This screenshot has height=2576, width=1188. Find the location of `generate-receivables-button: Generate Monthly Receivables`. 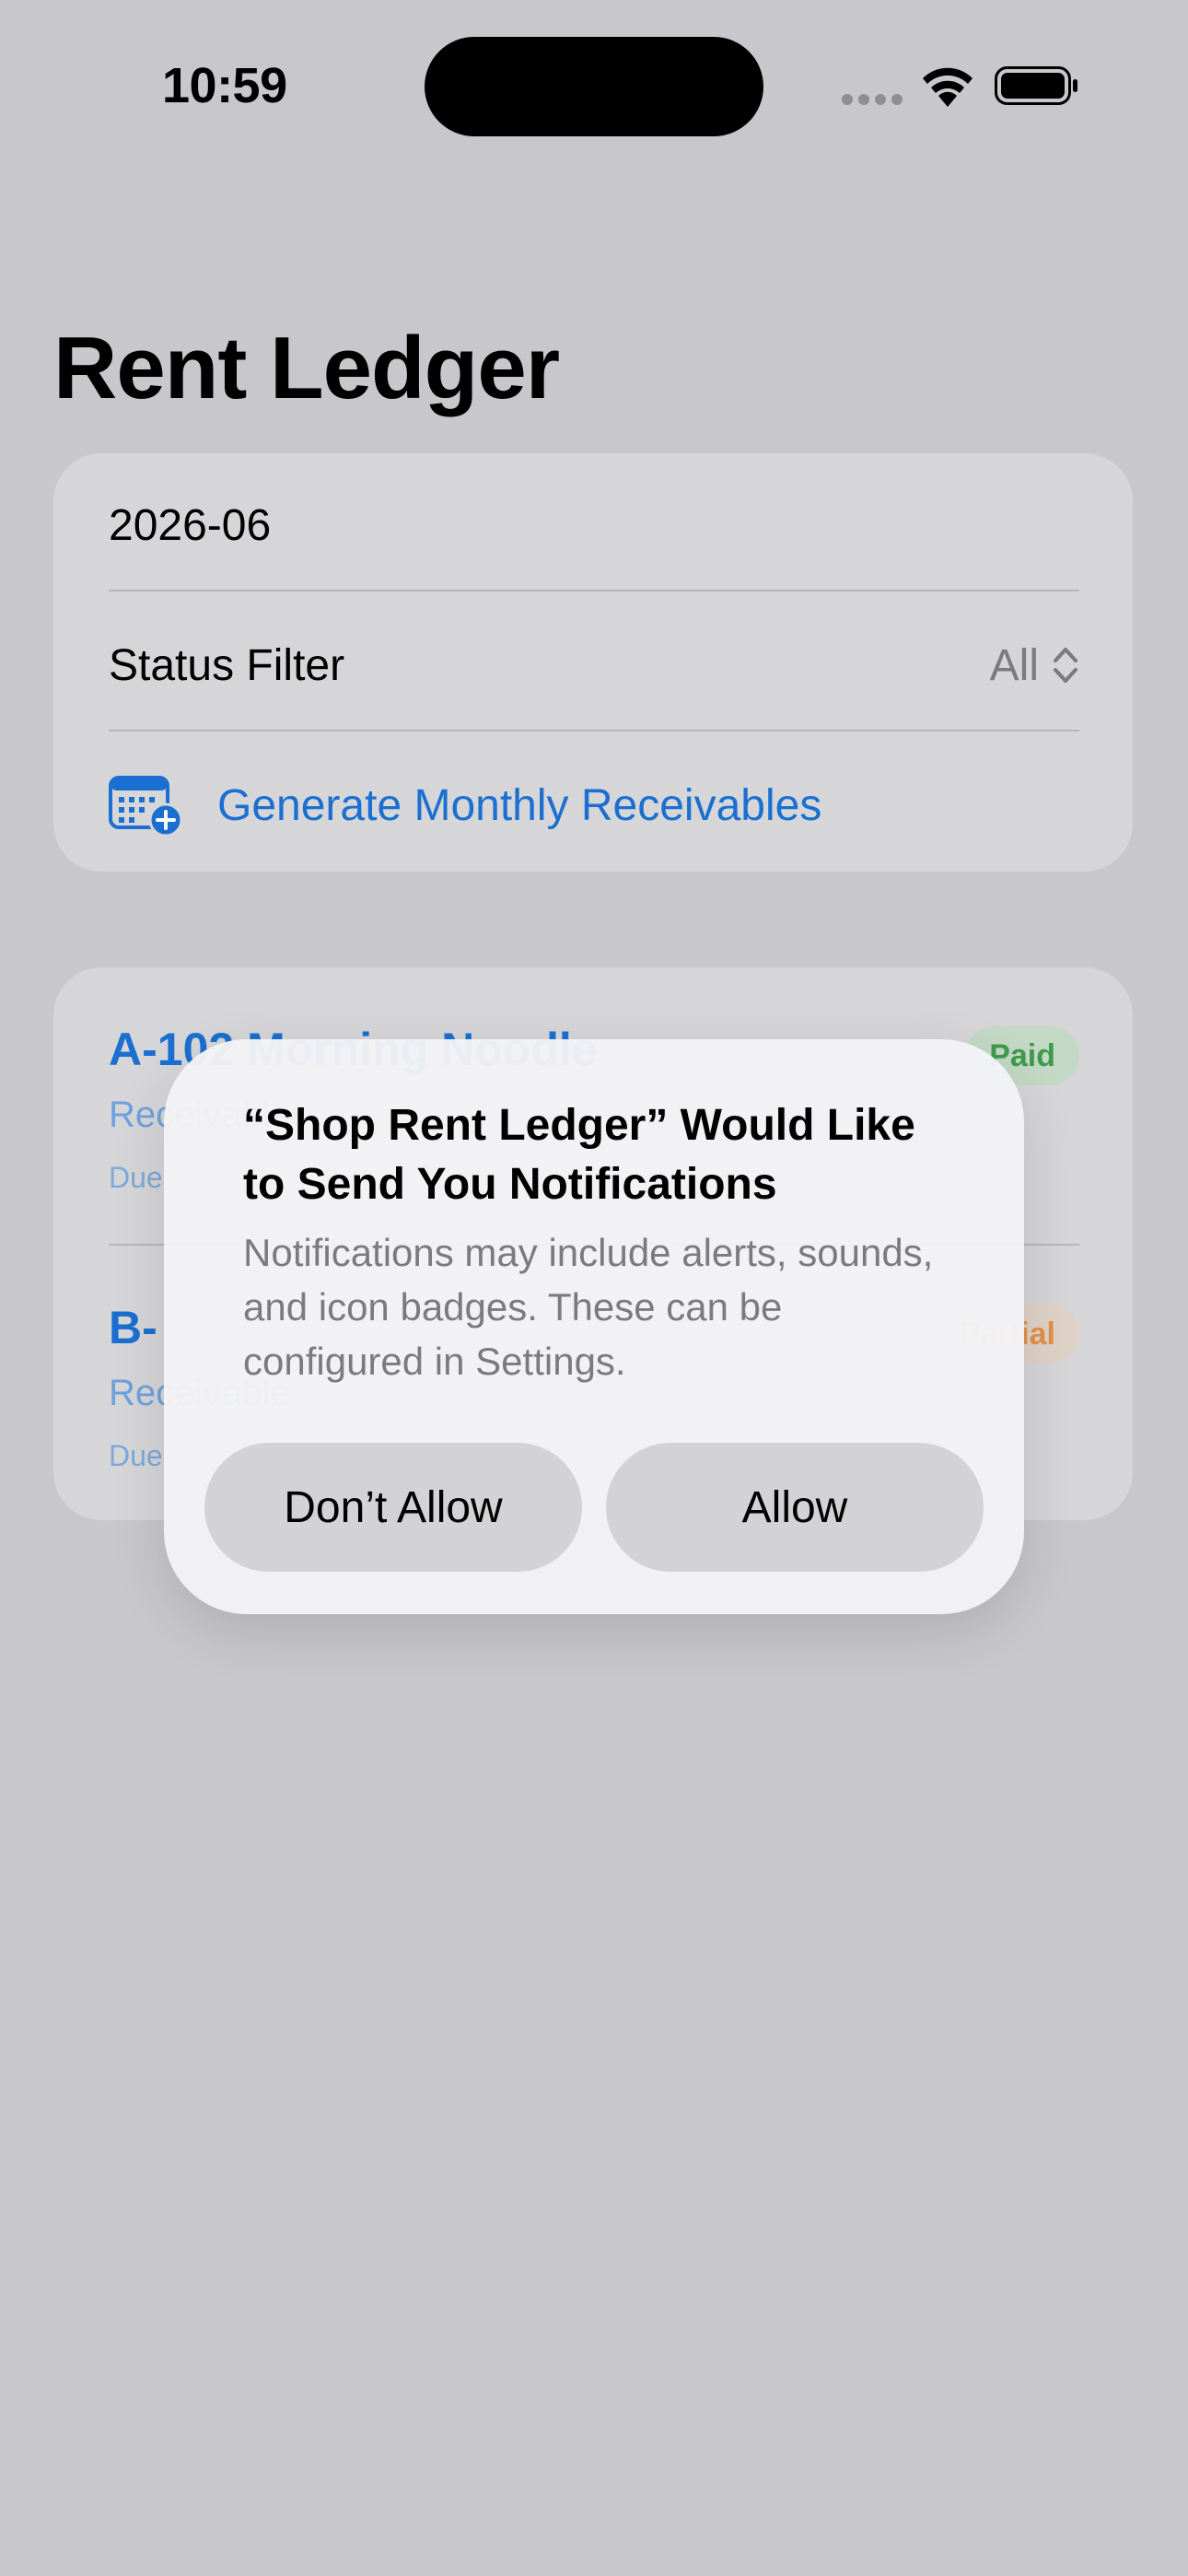

generate-receivables-button: Generate Monthly Receivables is located at coordinates (594, 805).